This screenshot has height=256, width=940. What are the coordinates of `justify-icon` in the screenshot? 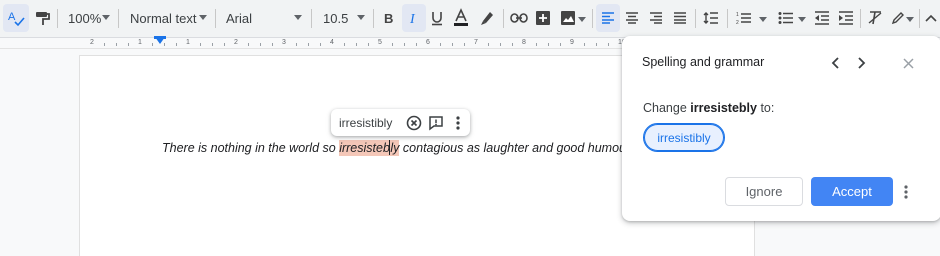 It's located at (680, 18).